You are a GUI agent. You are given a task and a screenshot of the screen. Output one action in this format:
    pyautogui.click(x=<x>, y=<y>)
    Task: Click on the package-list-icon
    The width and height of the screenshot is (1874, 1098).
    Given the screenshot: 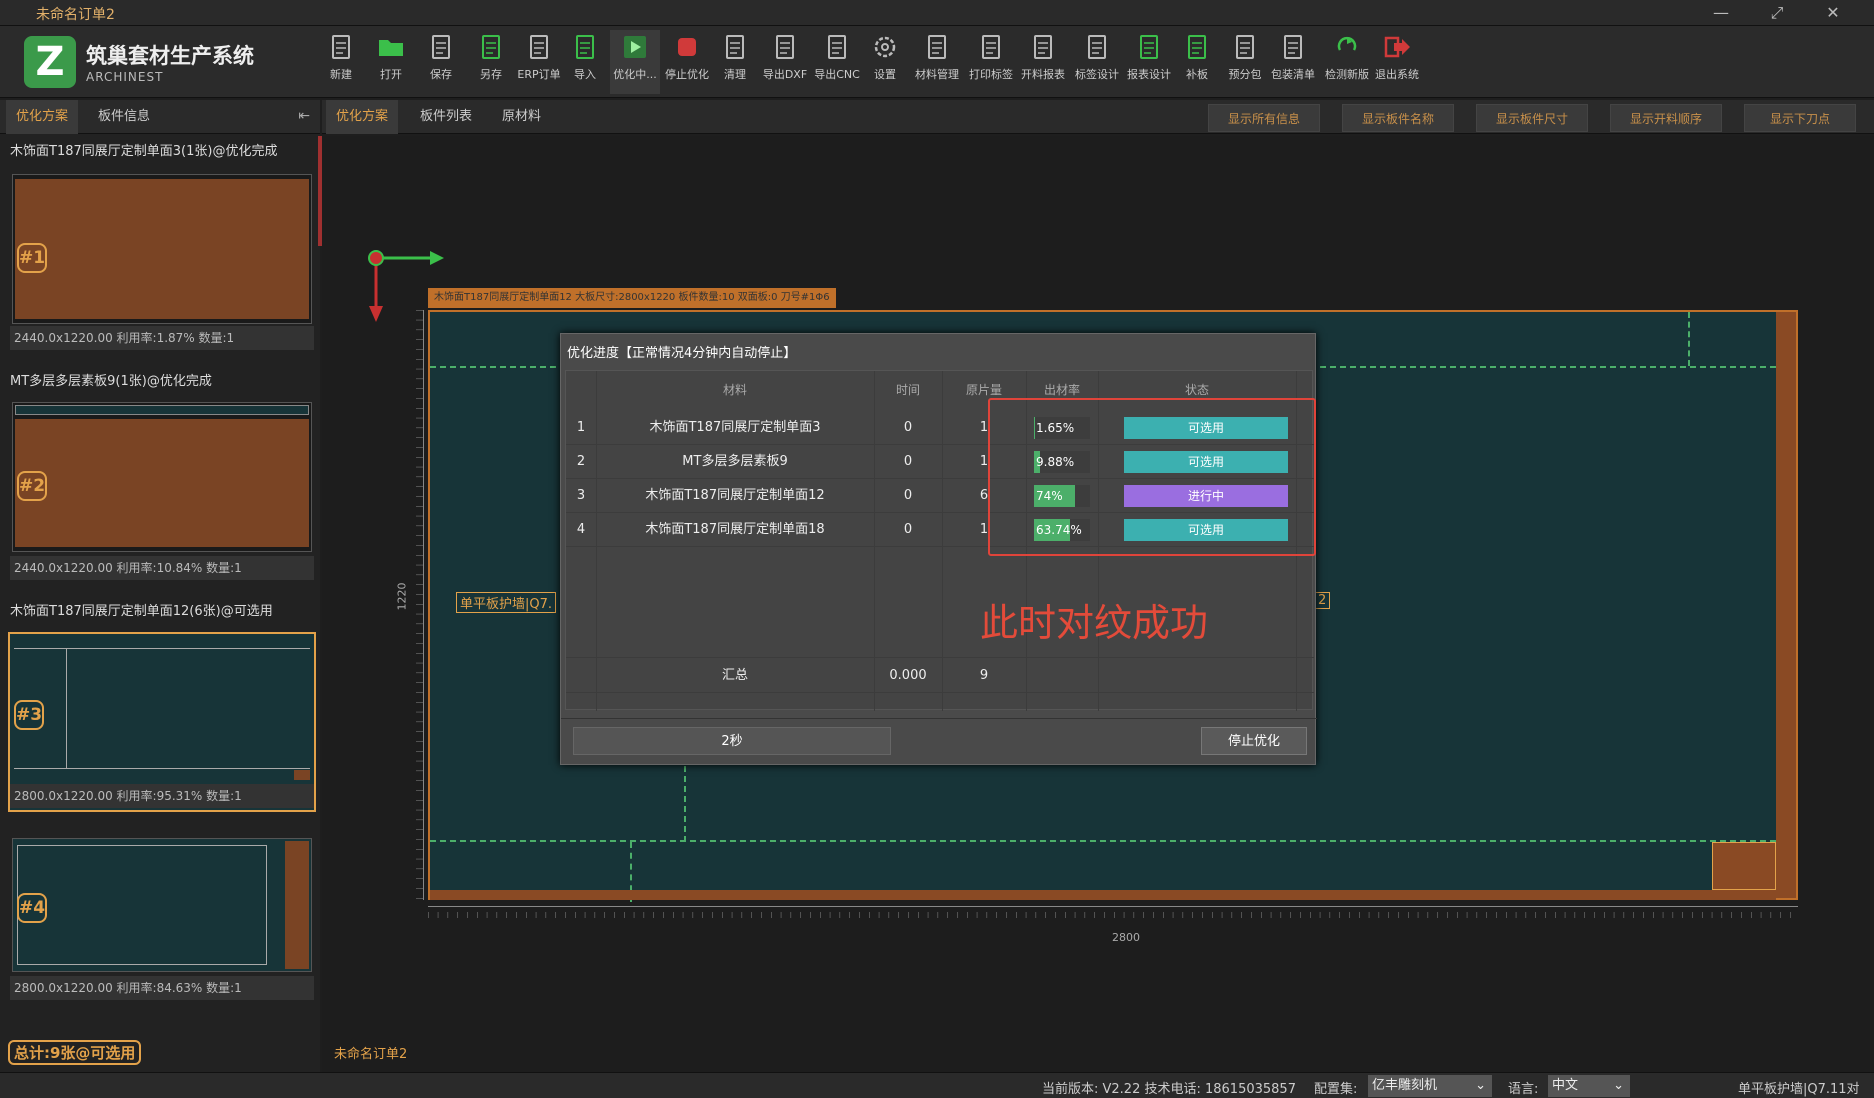 What is the action you would take?
    pyautogui.click(x=1293, y=47)
    